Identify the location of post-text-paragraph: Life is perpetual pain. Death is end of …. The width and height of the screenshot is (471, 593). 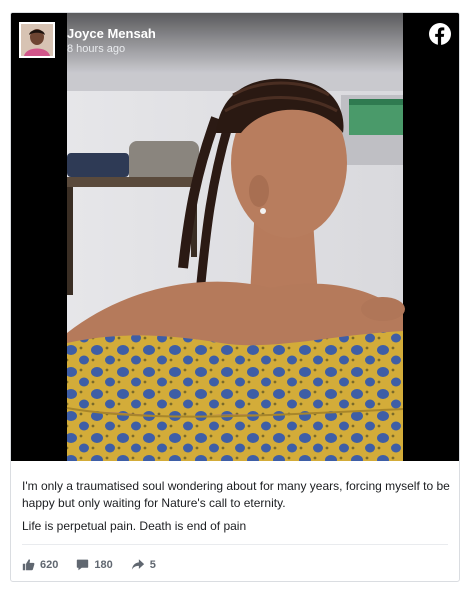
(134, 526).